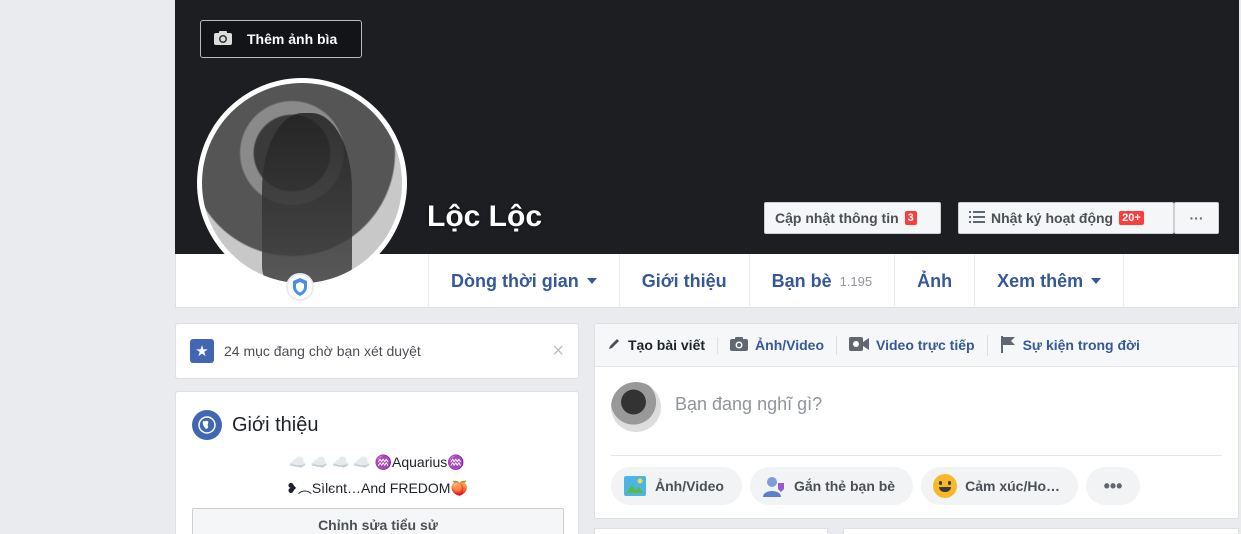 This screenshot has height=534, width=1241. I want to click on tab-photo-video-label: Ảnh/Video, so click(789, 345).